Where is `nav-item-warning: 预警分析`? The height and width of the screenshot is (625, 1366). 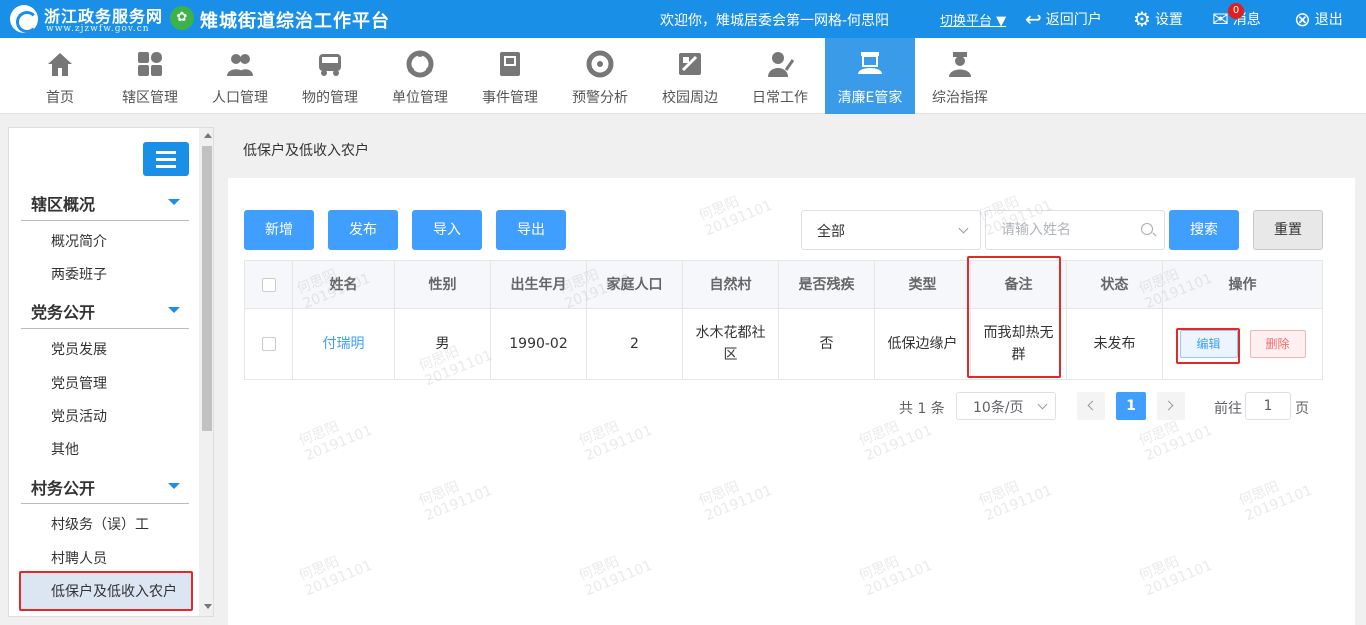 nav-item-warning: 预警分析 is located at coordinates (600, 76).